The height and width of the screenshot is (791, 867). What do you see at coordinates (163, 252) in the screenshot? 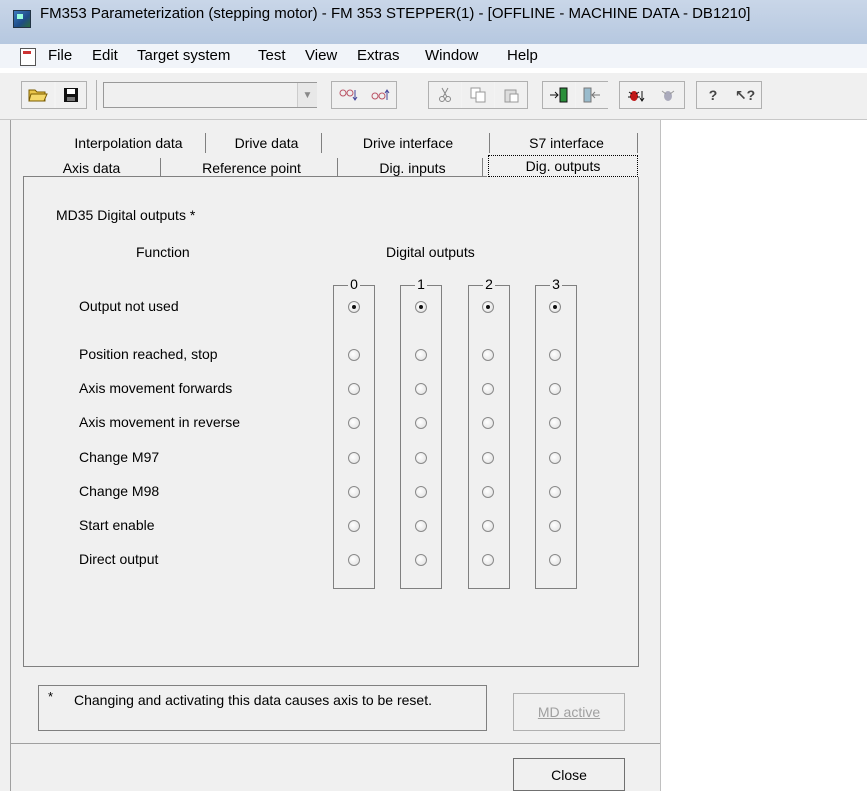
I see `function-header: Function` at bounding box center [163, 252].